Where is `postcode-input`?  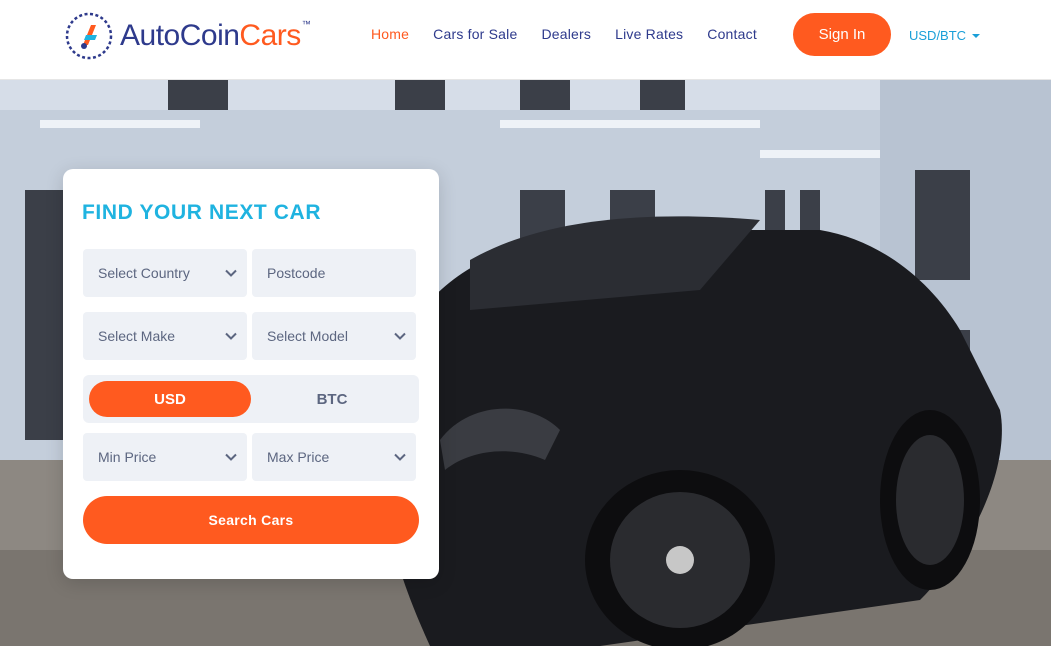 postcode-input is located at coordinates (337, 273).